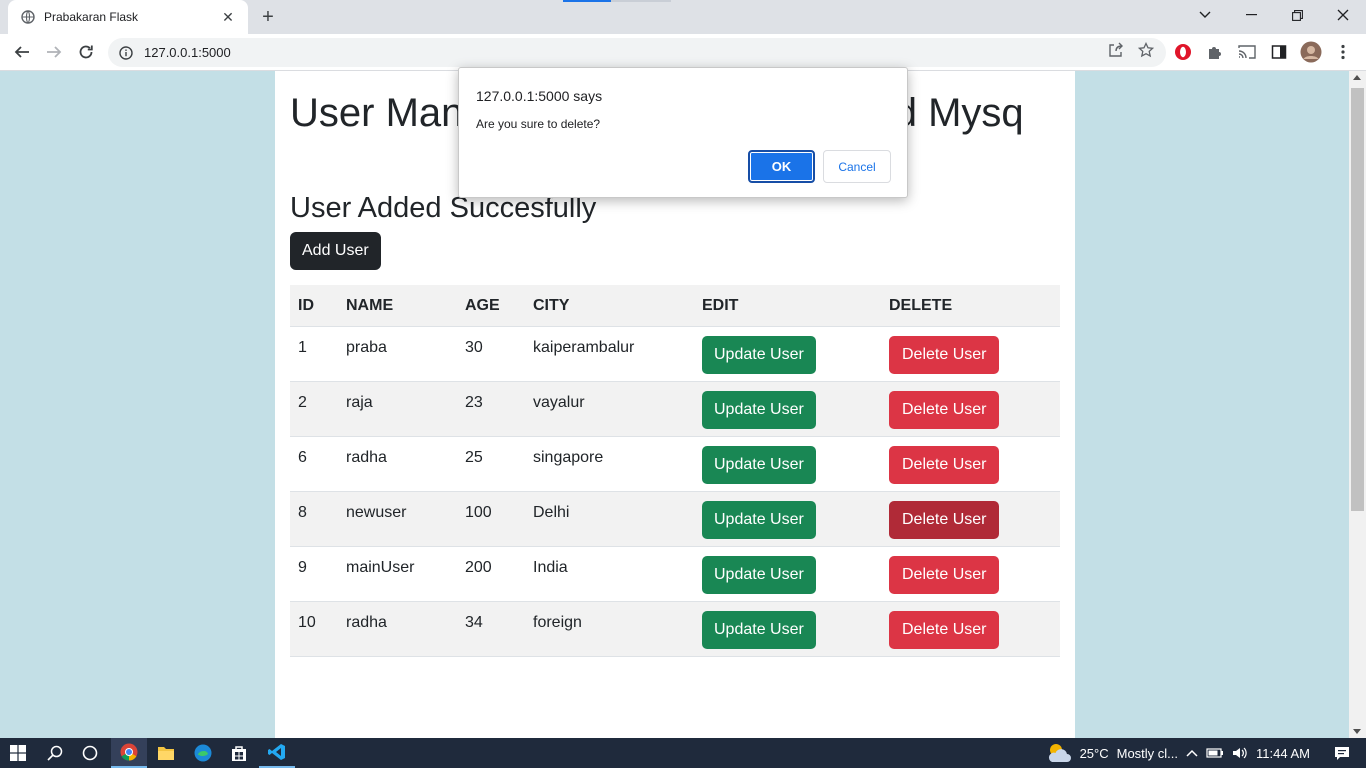 The width and height of the screenshot is (1366, 768). I want to click on profile-avatar, so click(1311, 52).